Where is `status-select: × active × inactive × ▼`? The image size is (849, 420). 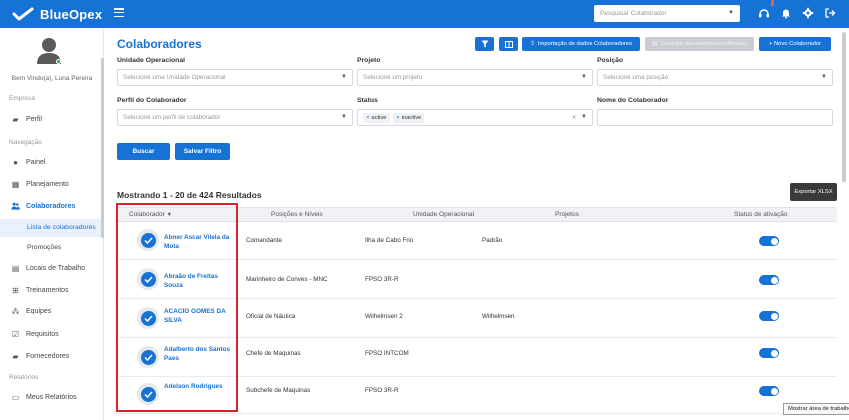 status-select: × active × inactive × ▼ is located at coordinates (475, 117).